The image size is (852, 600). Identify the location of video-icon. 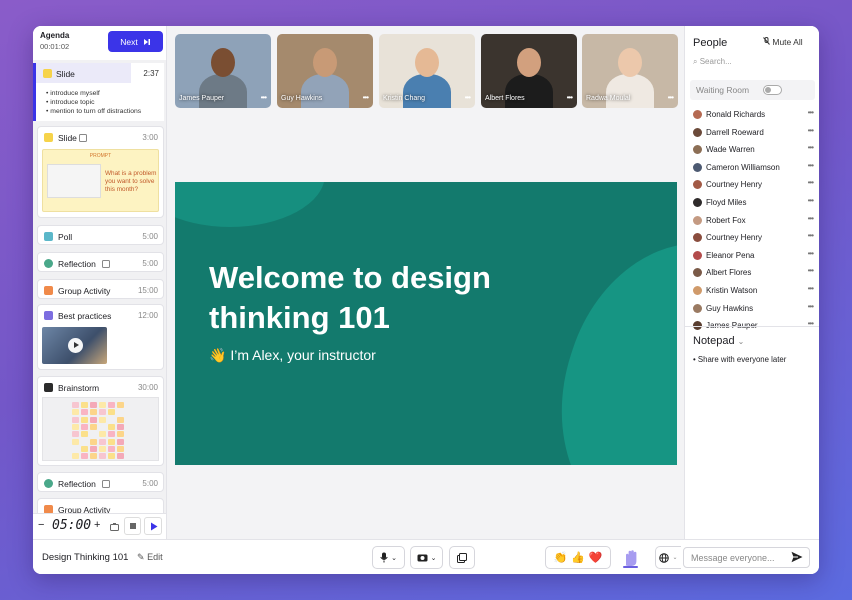
(48, 315).